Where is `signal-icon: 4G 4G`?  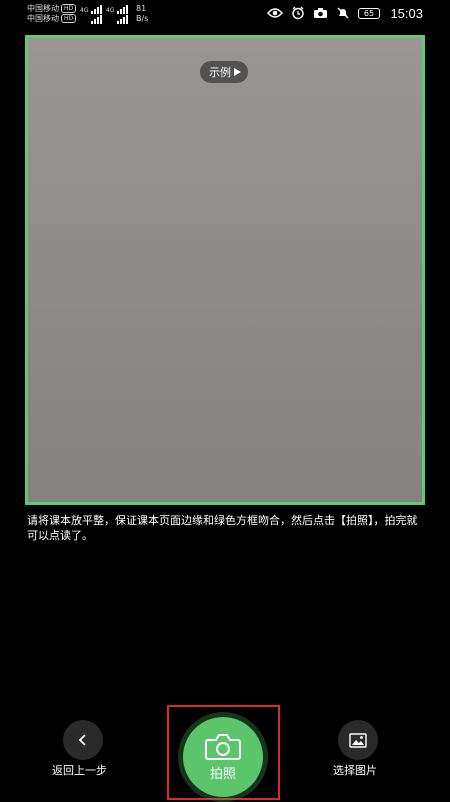
signal-icon: 4G 4G is located at coordinates (104, 14).